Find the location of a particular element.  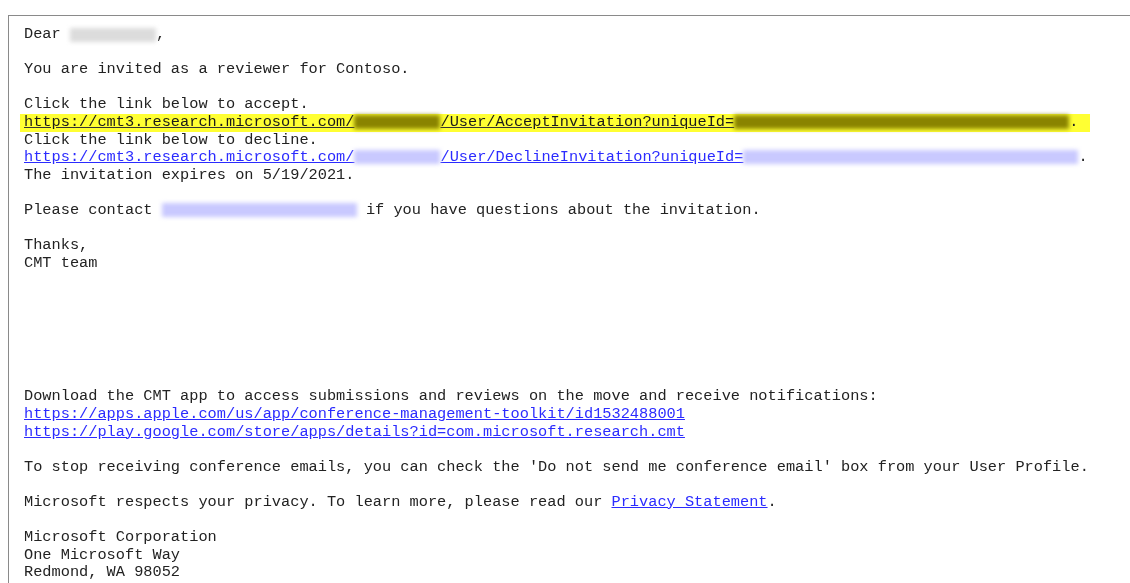

link: https://apps.apple.com/us/app/conference-management-toolkit/id1532488001 is located at coordinates (354, 414).